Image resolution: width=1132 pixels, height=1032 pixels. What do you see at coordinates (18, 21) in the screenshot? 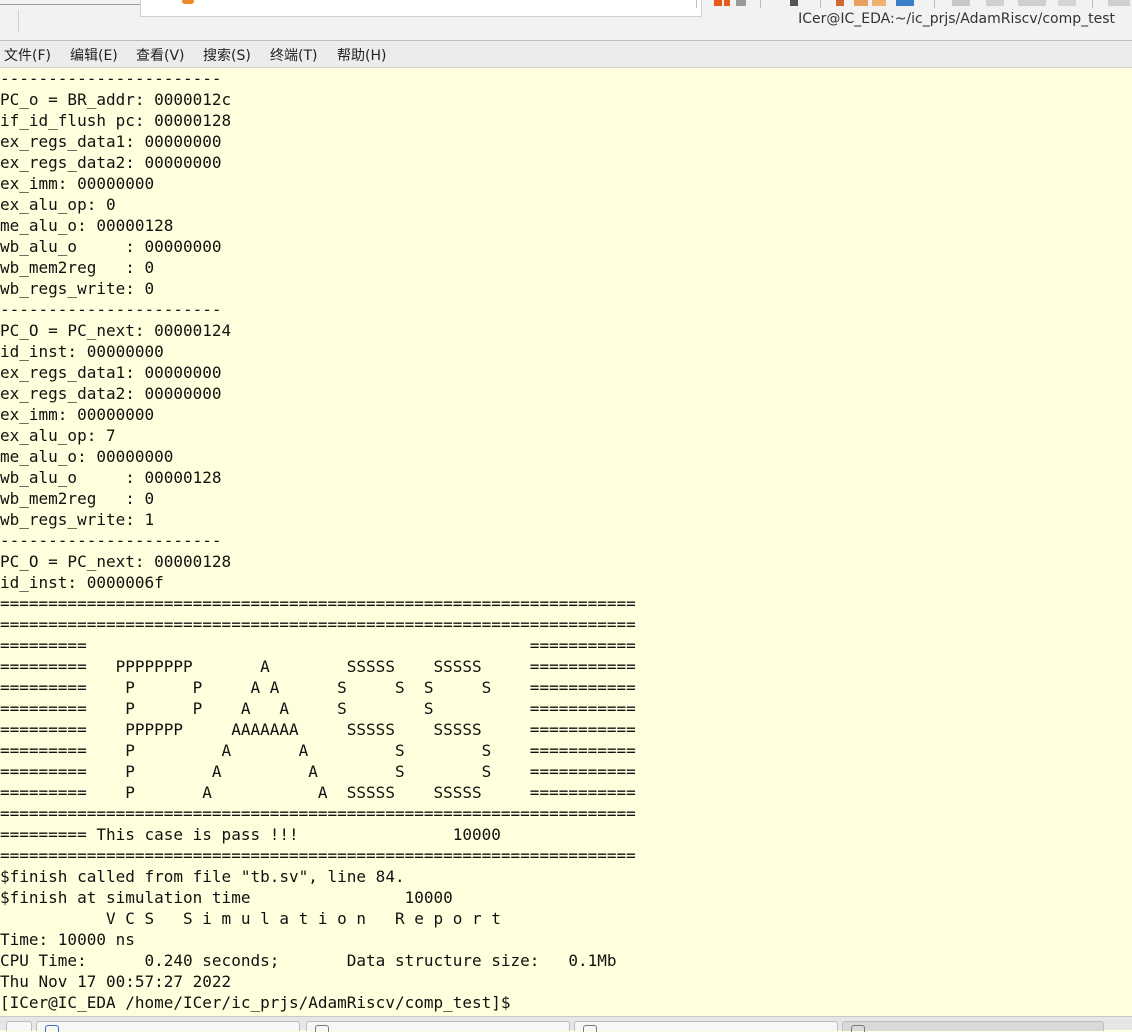
I see `panel-divider` at bounding box center [18, 21].